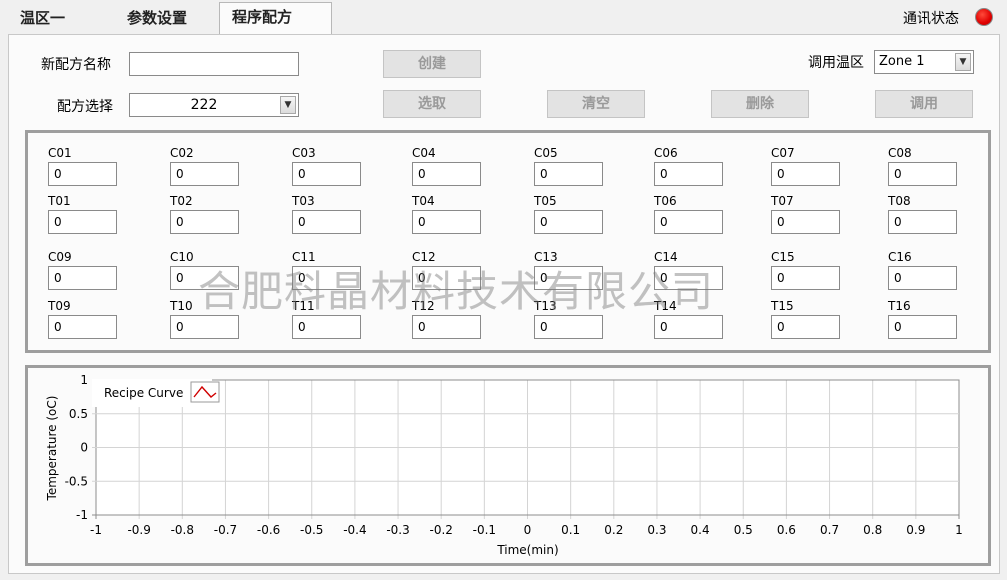 Image resolution: width=1007 pixels, height=580 pixels. I want to click on x-tick-label: -0.7, so click(225, 530).